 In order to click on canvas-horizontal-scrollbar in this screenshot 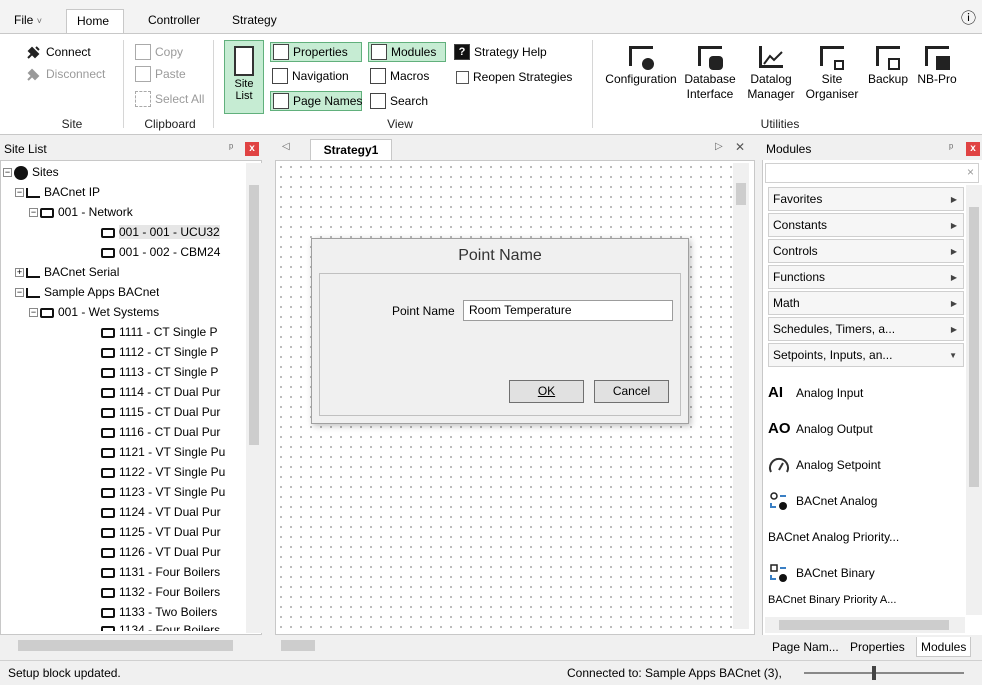, I will do `click(508, 645)`.